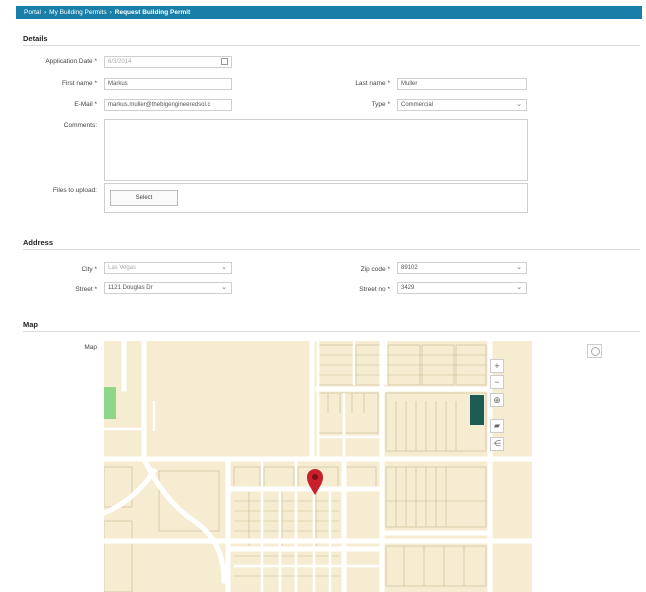 This screenshot has height=592, width=646. I want to click on building-highlight, so click(477, 410).